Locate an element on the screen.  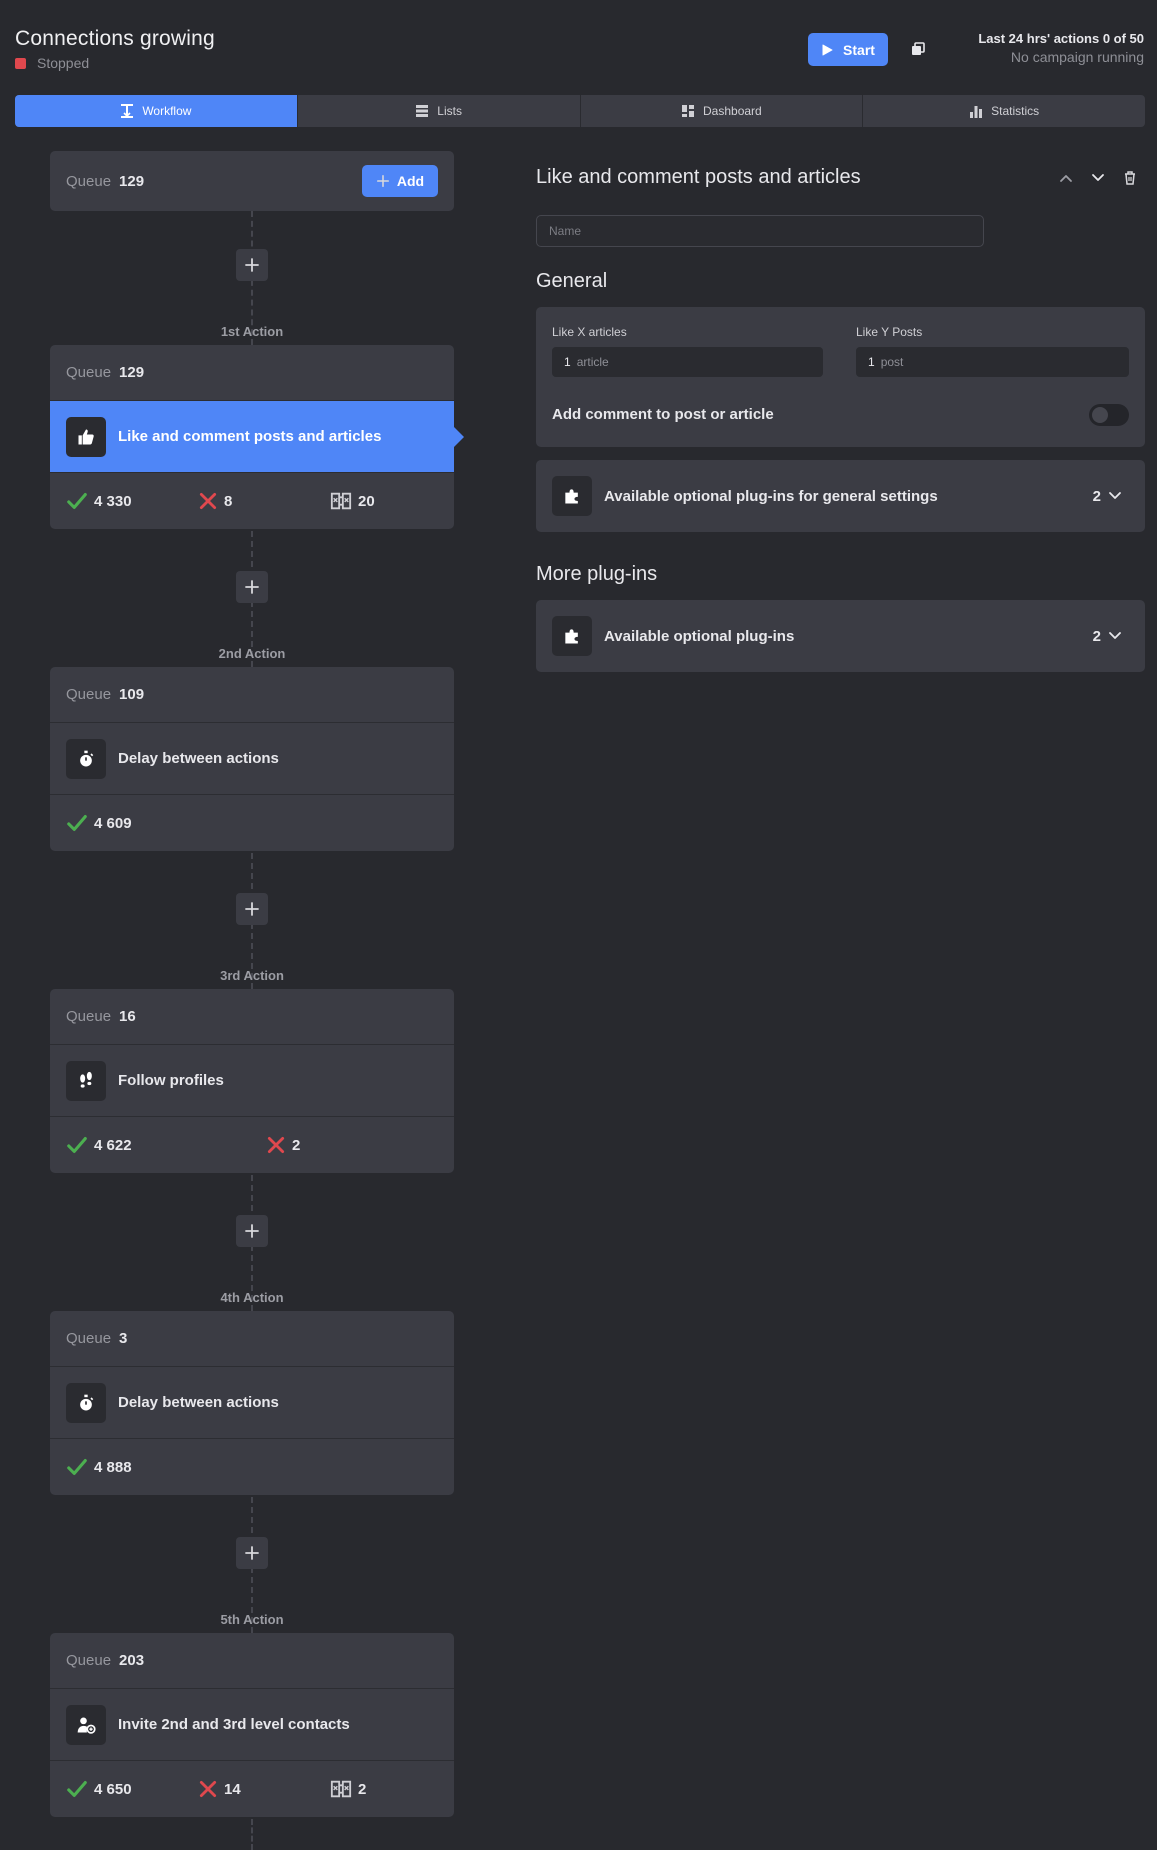
play-icon is located at coordinates (827, 49).